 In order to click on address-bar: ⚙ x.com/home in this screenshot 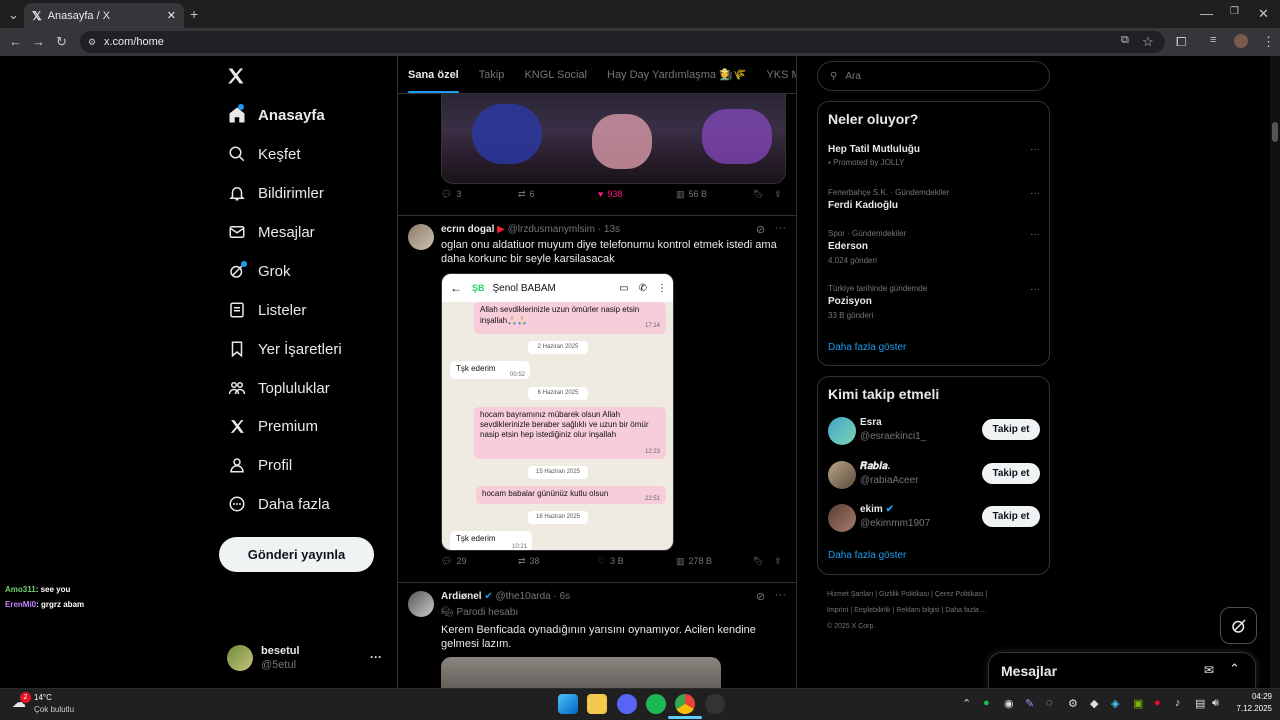, I will do `click(622, 42)`.